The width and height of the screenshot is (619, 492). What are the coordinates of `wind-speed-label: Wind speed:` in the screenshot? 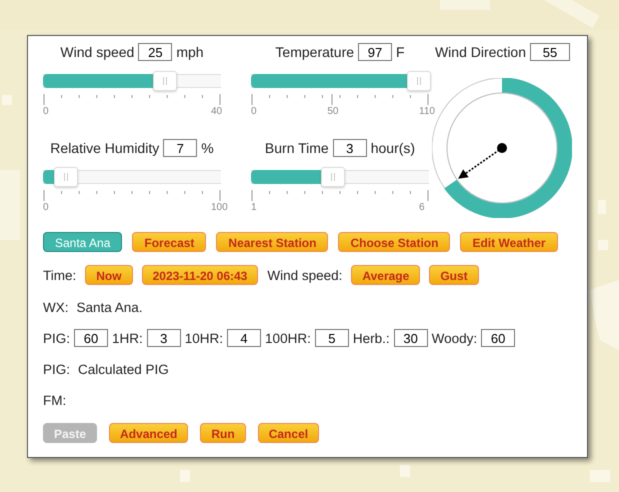 It's located at (304, 275).